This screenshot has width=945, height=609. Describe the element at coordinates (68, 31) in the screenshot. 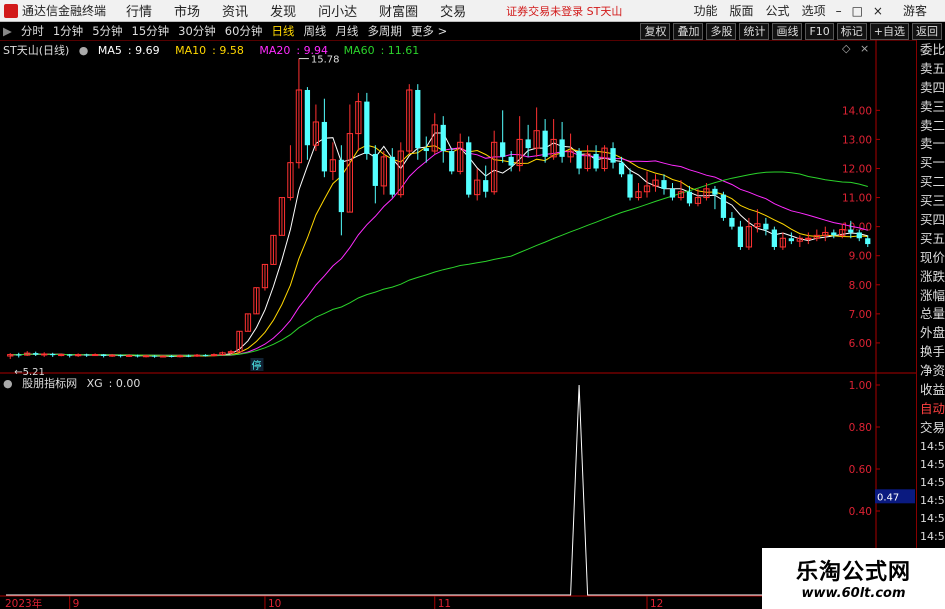

I see `period-tab-1min: 1分钟` at that location.